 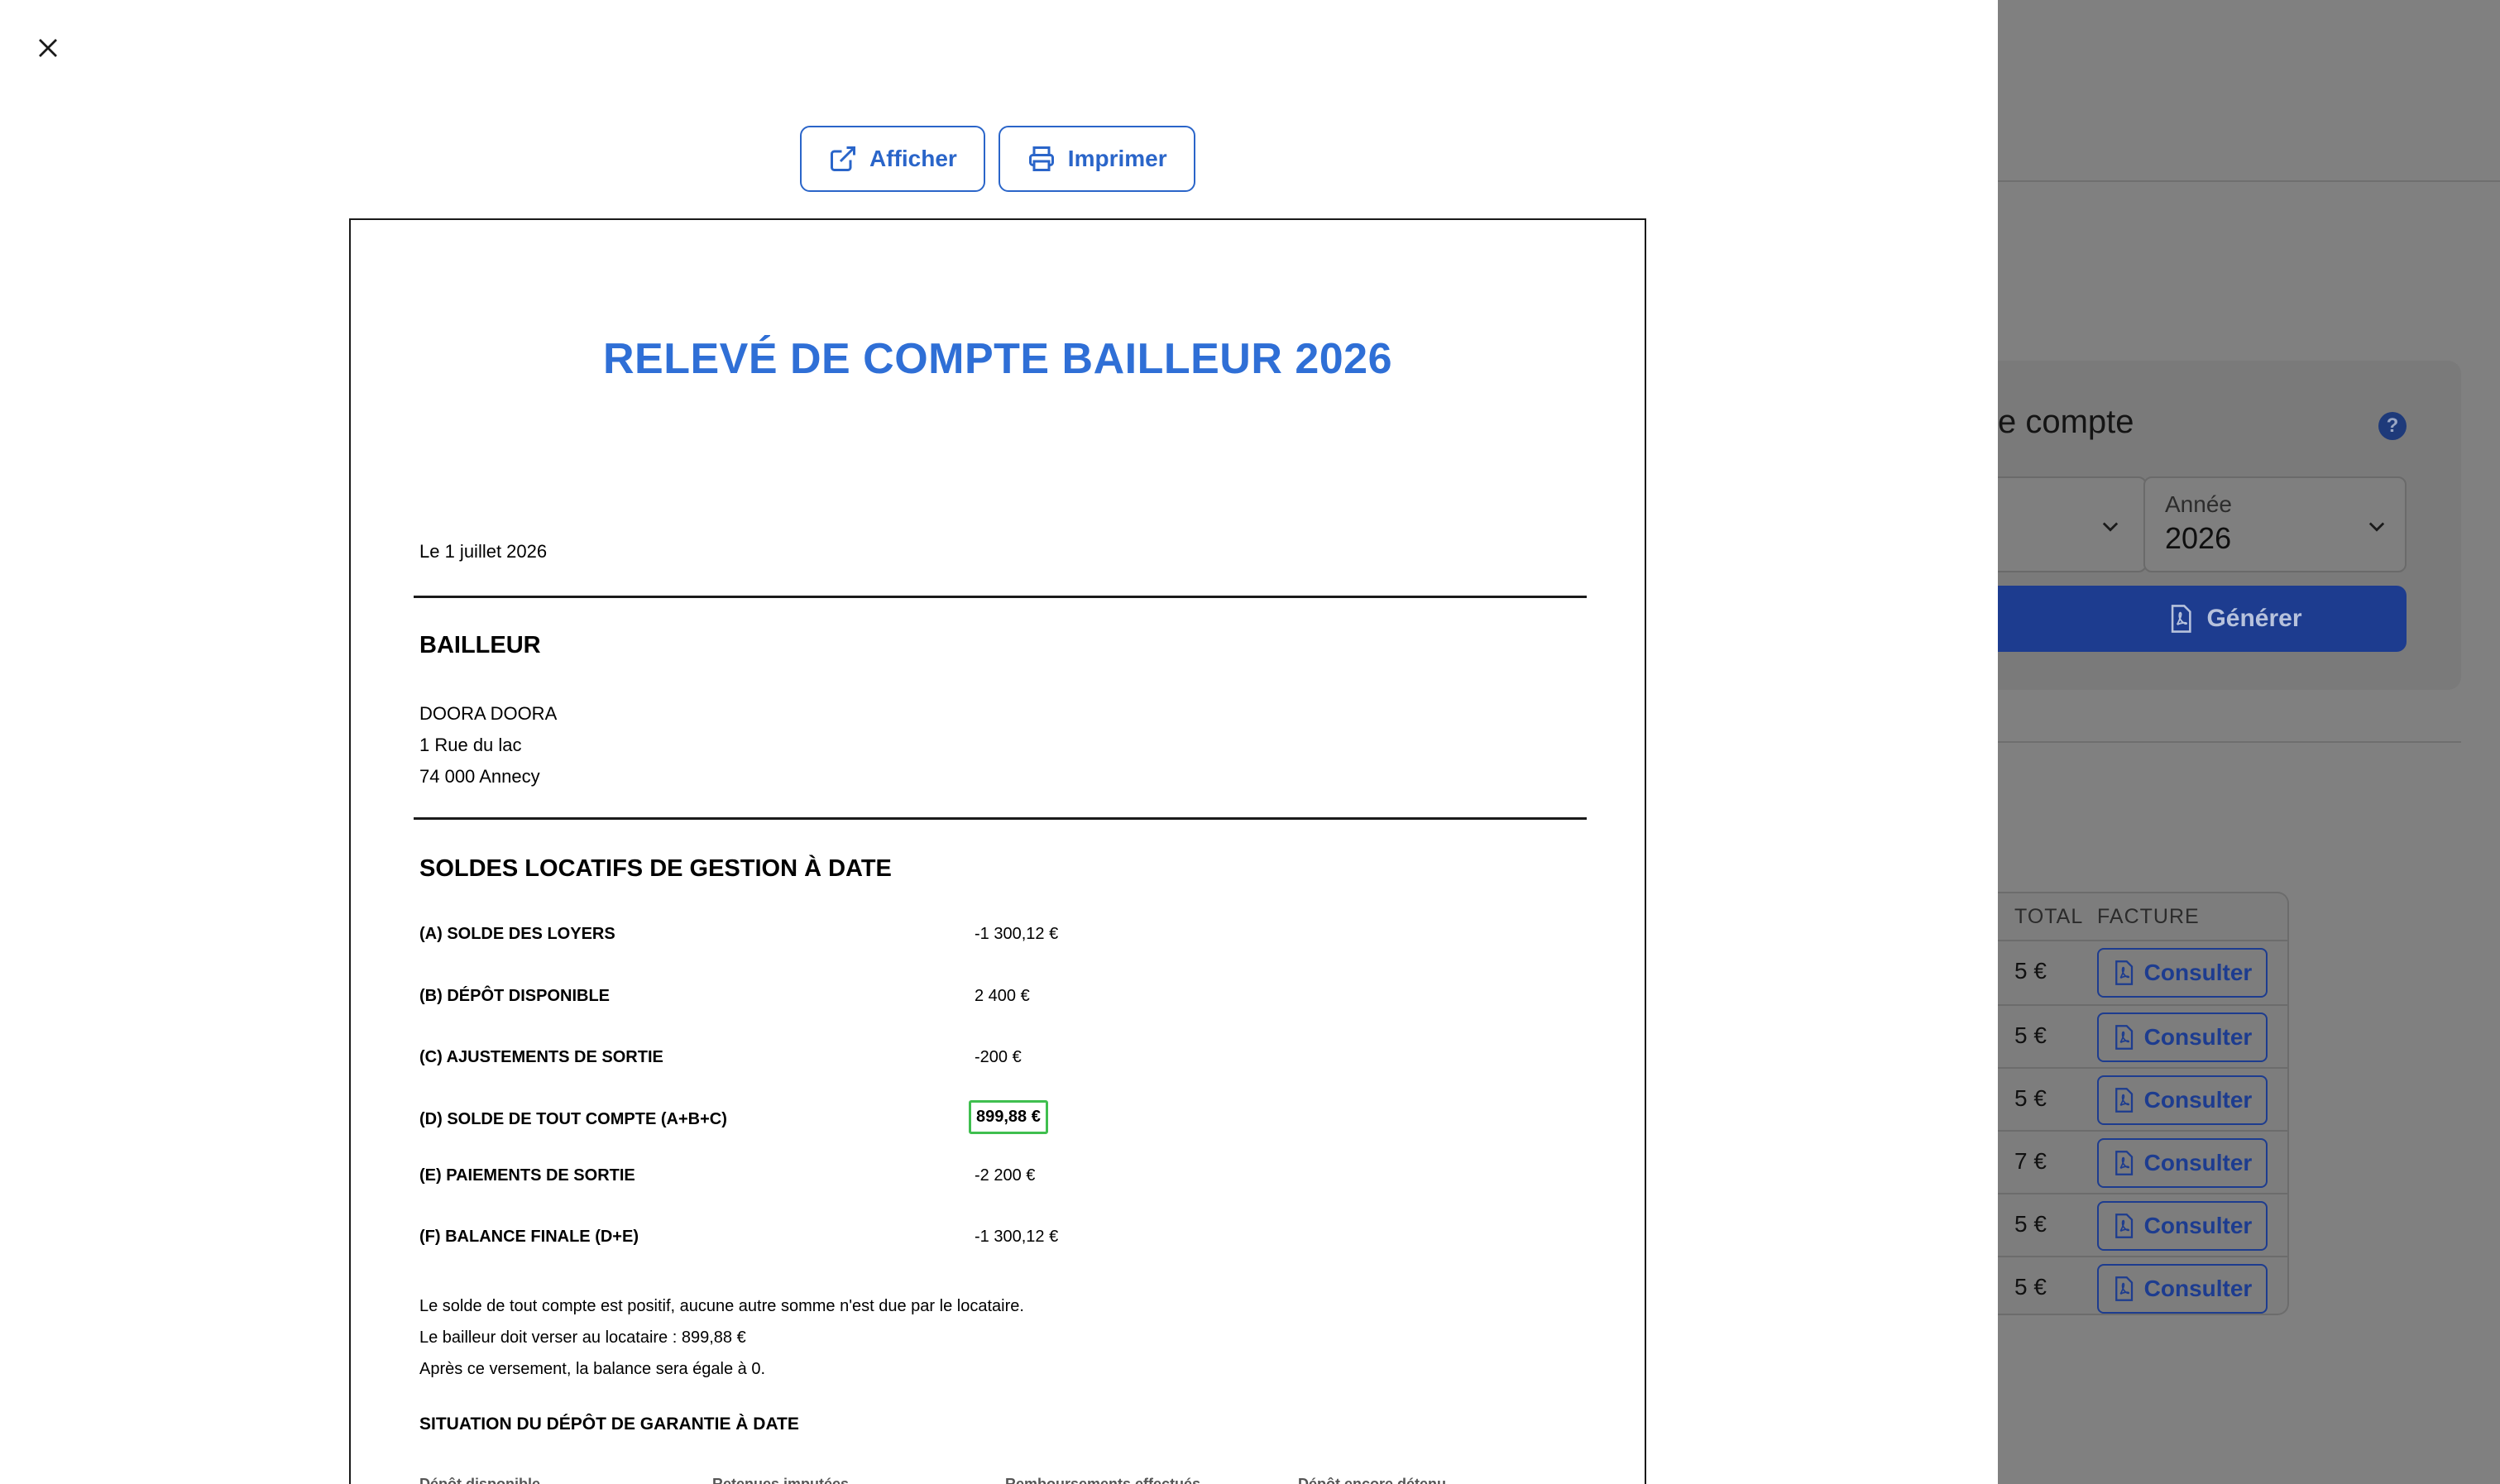 I want to click on generate-button-label: Générer, so click(x=2254, y=618).